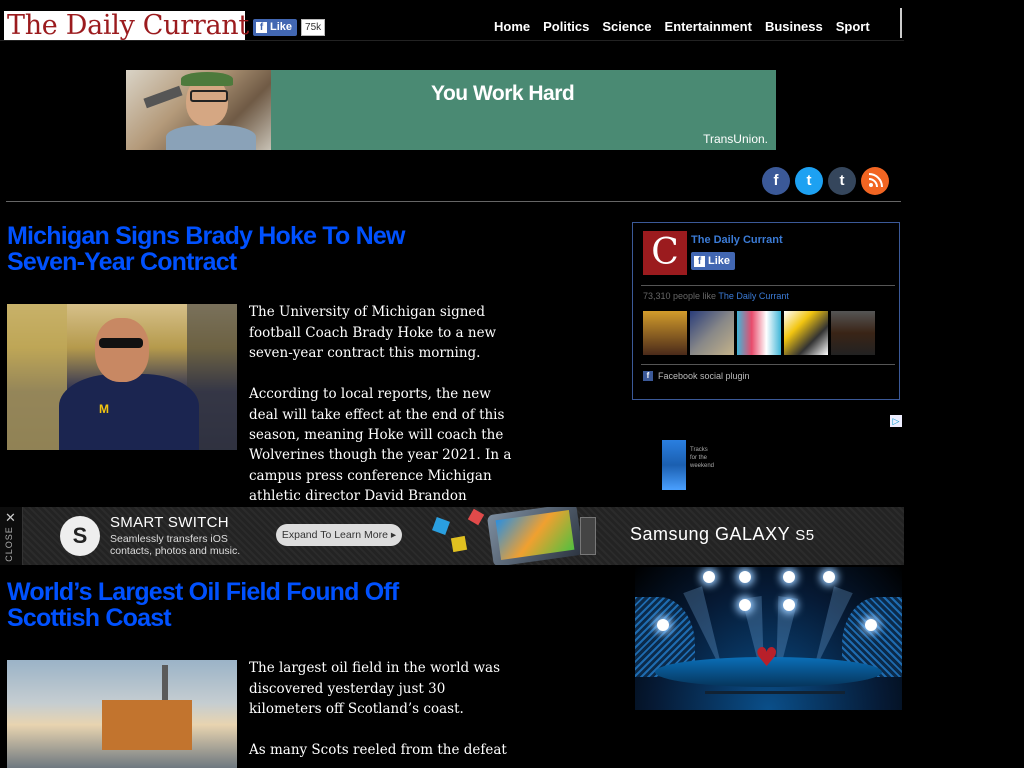 The image size is (1024, 768). I want to click on close-icon: ✕, so click(10, 517).